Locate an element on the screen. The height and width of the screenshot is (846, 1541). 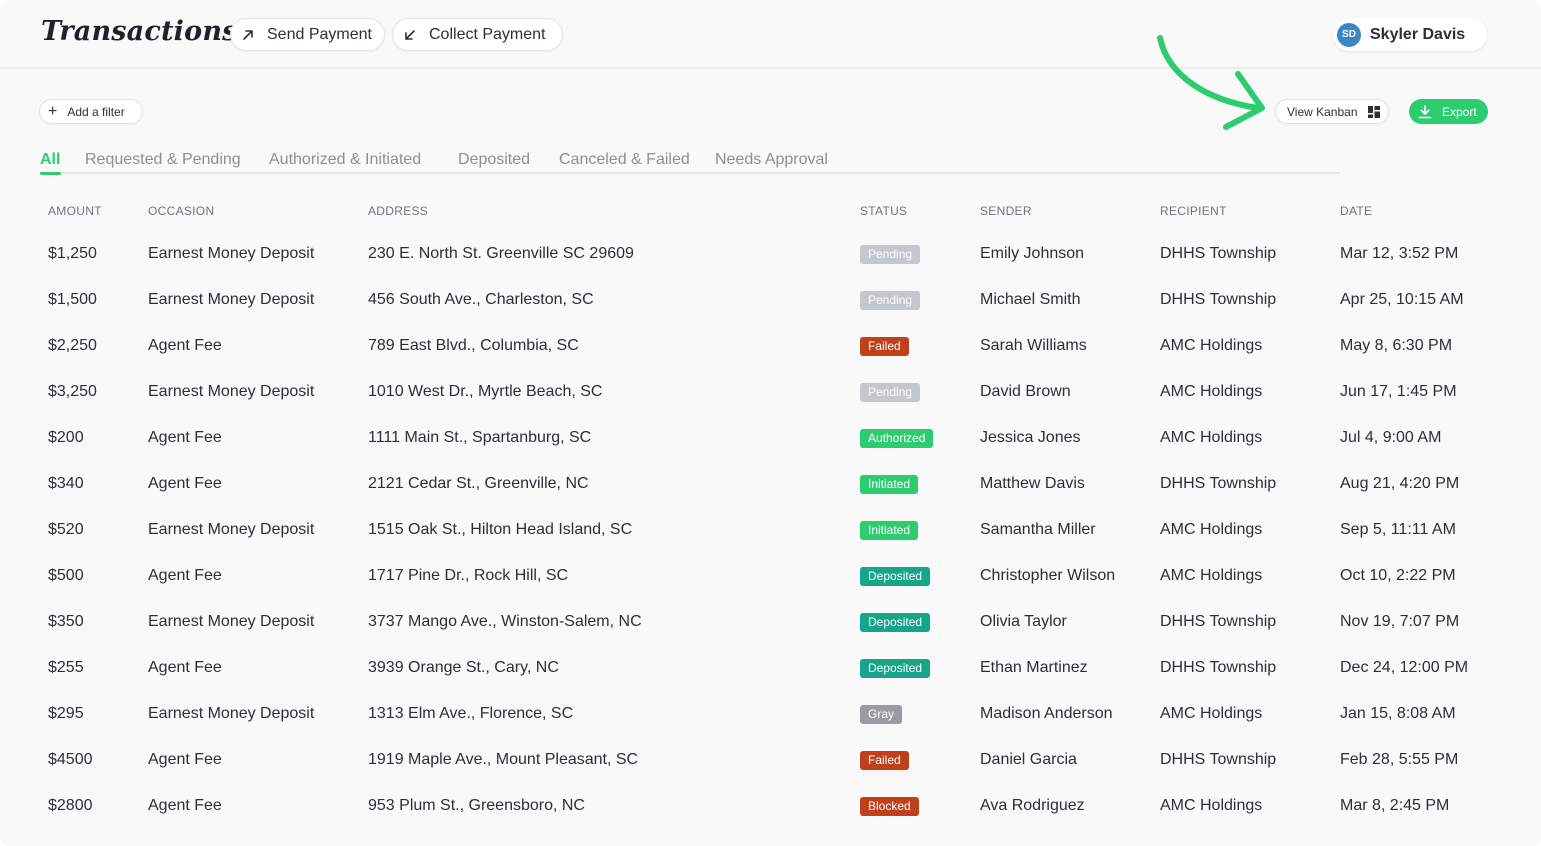
address-cell: 3737 Mango Ave., Winston-Salem, NC is located at coordinates (505, 621).